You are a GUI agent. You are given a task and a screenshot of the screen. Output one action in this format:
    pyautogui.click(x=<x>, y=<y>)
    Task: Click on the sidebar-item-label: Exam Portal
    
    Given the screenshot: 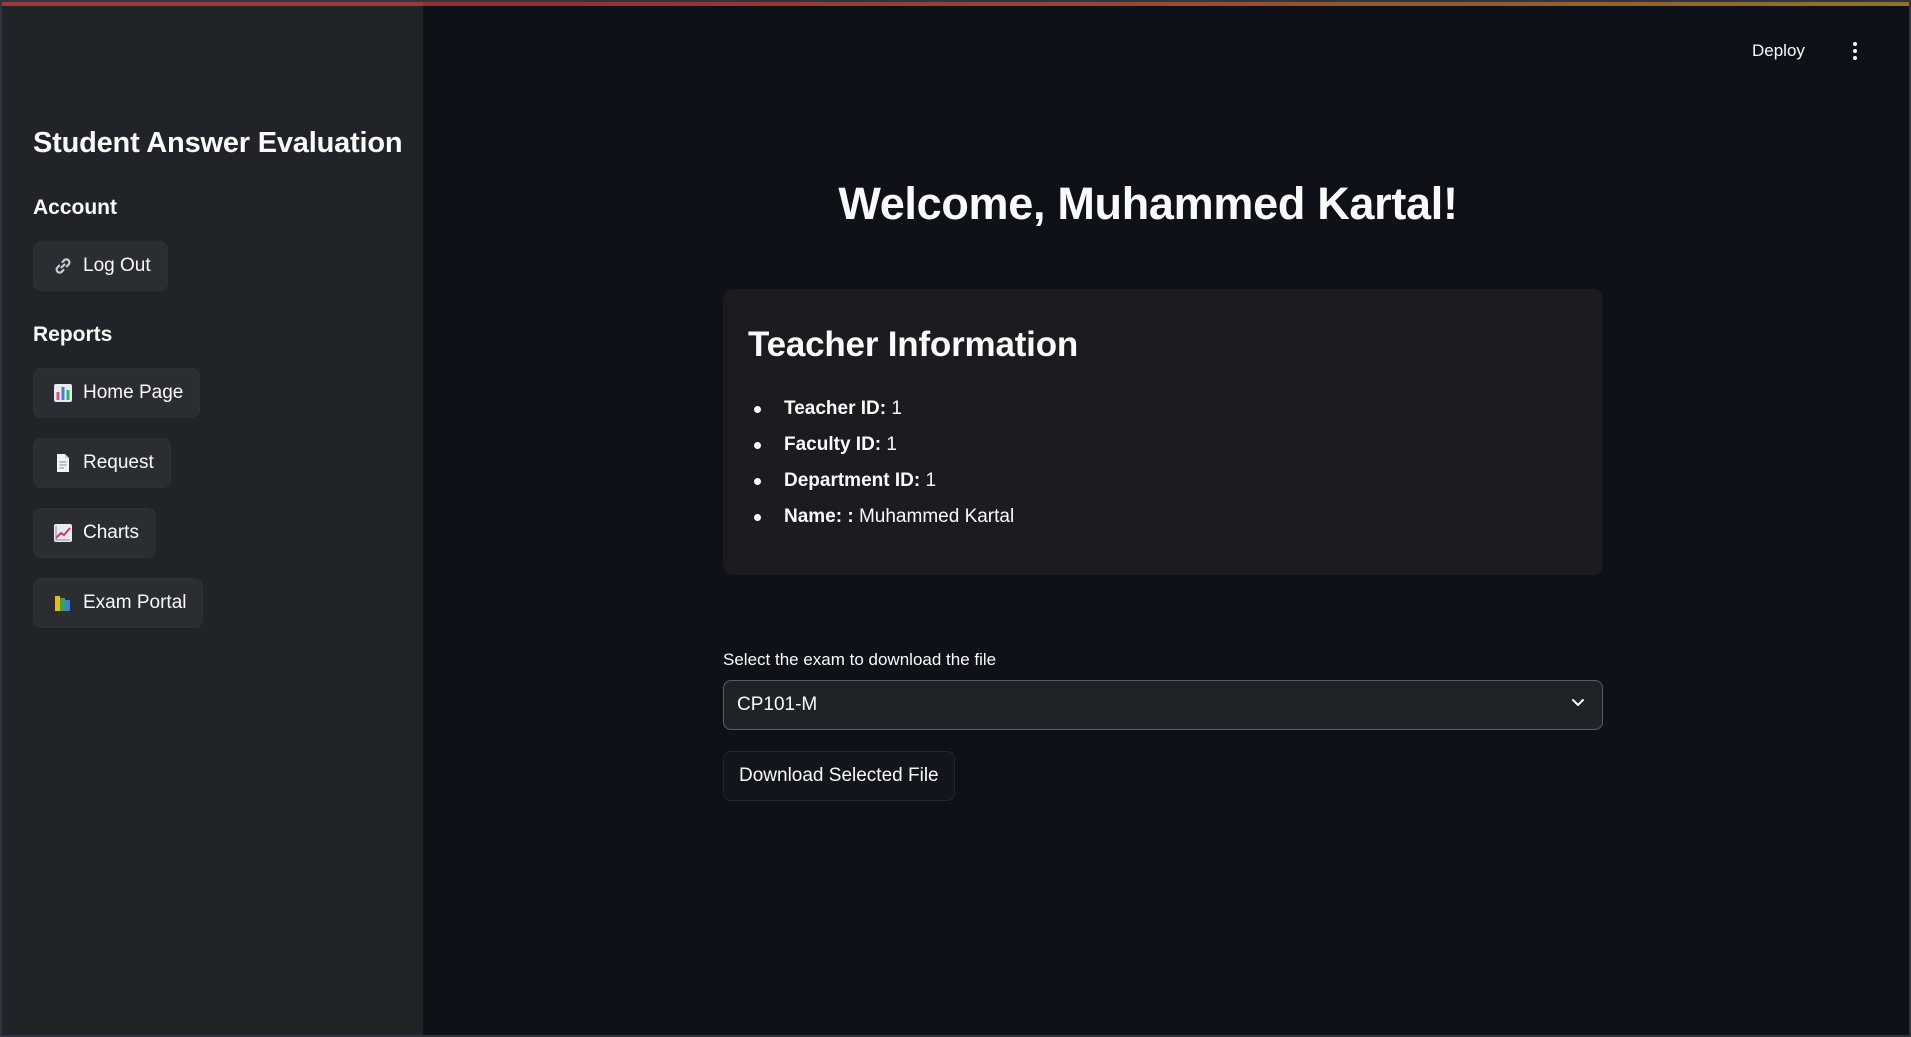 What is the action you would take?
    pyautogui.click(x=135, y=602)
    